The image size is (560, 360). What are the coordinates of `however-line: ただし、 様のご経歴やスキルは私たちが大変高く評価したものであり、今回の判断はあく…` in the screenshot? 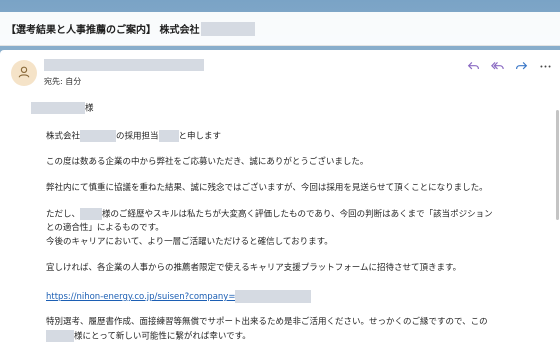 It's located at (269, 214).